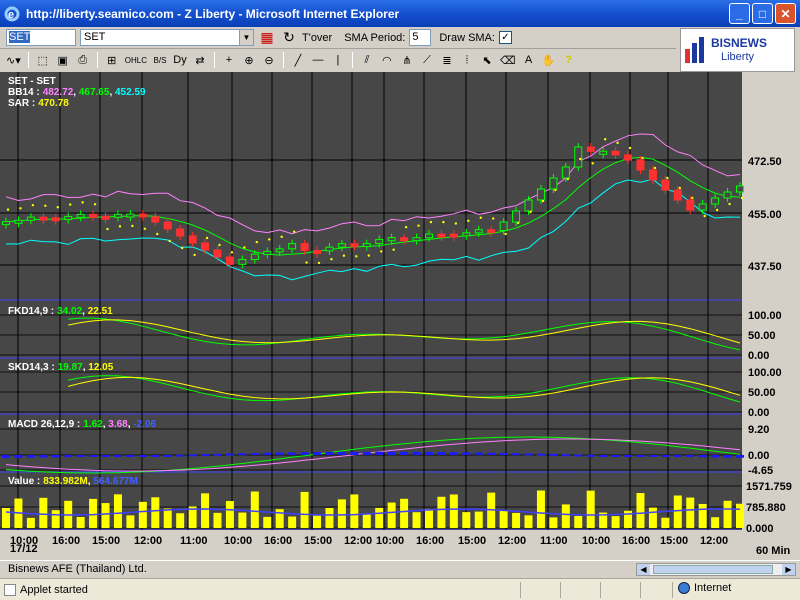 The width and height of the screenshot is (800, 600). I want to click on minimize-button: _, so click(739, 13).